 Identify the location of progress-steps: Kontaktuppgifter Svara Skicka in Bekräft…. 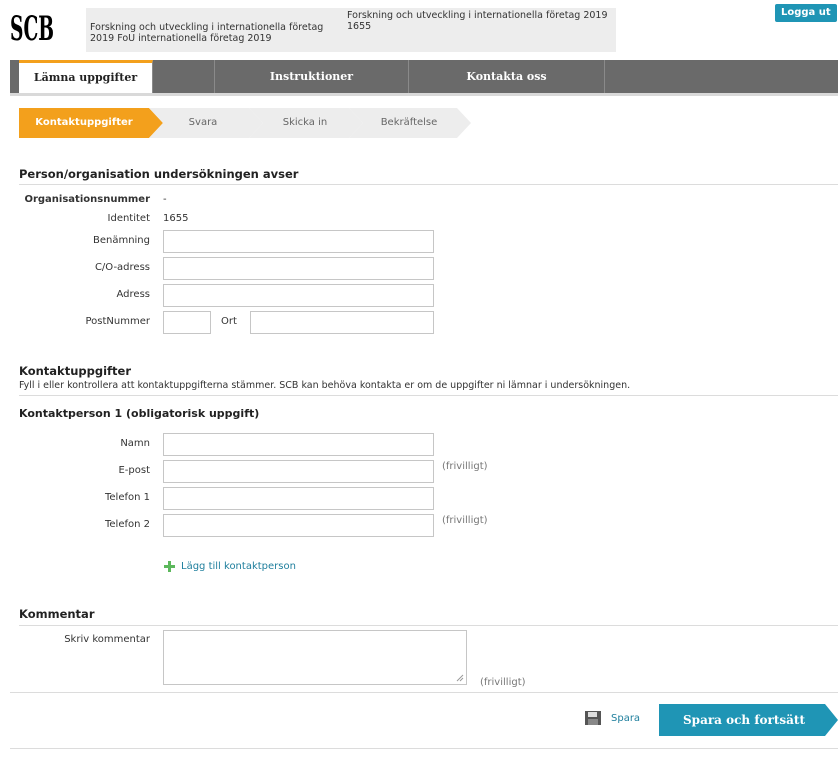
(249, 123).